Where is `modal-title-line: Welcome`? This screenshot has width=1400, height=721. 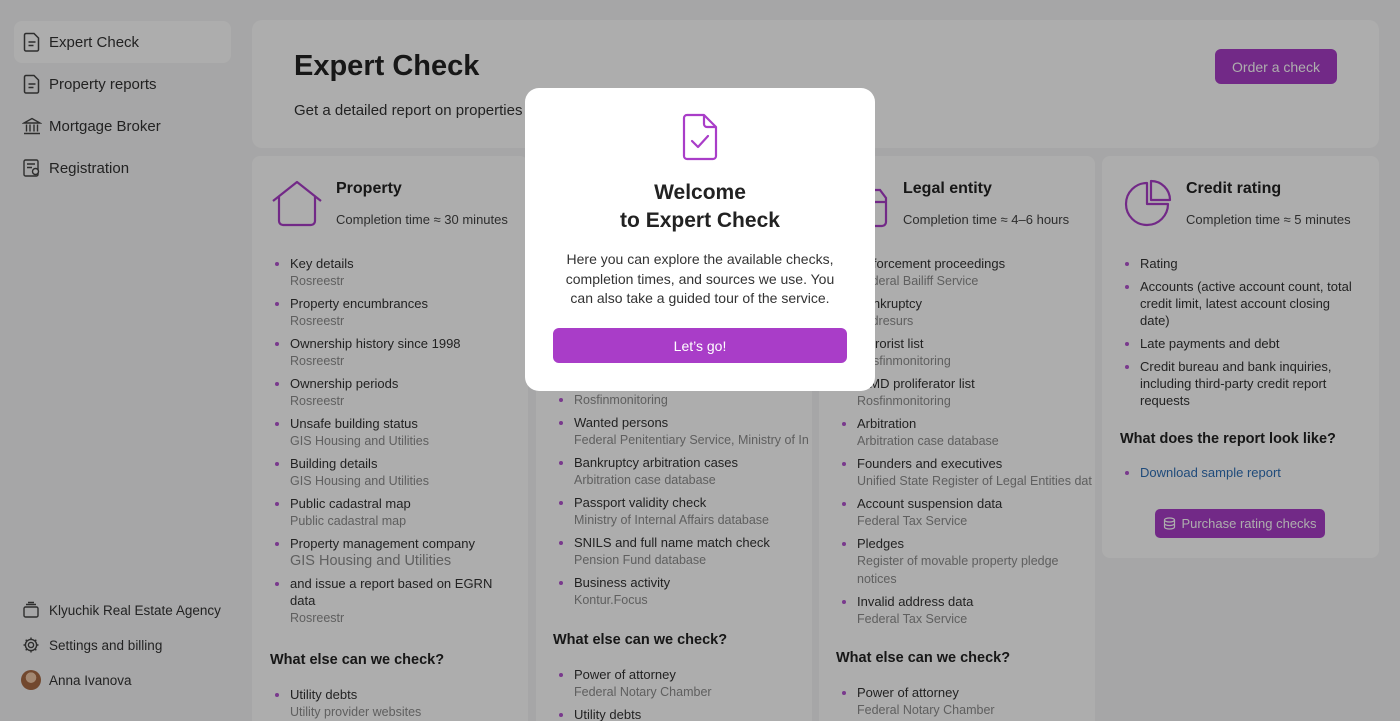 modal-title-line: Welcome is located at coordinates (700, 192).